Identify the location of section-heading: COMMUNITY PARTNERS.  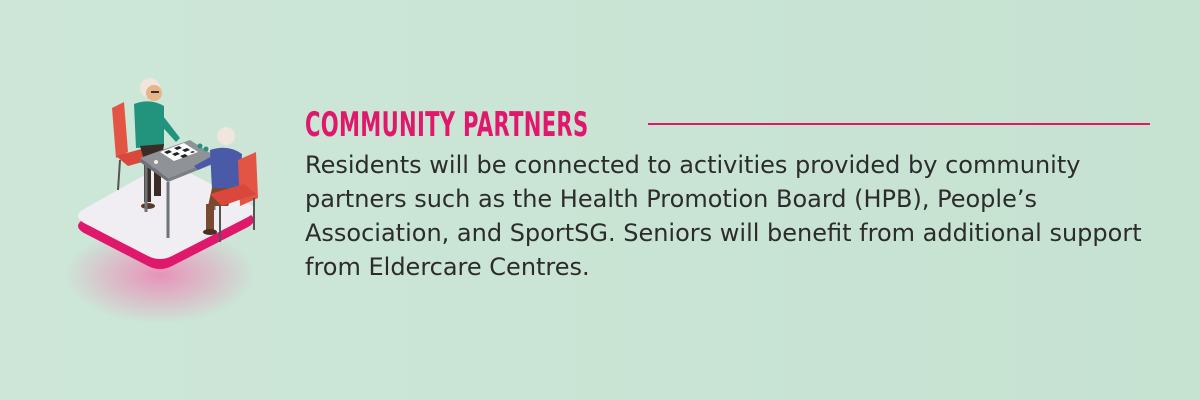
(447, 125).